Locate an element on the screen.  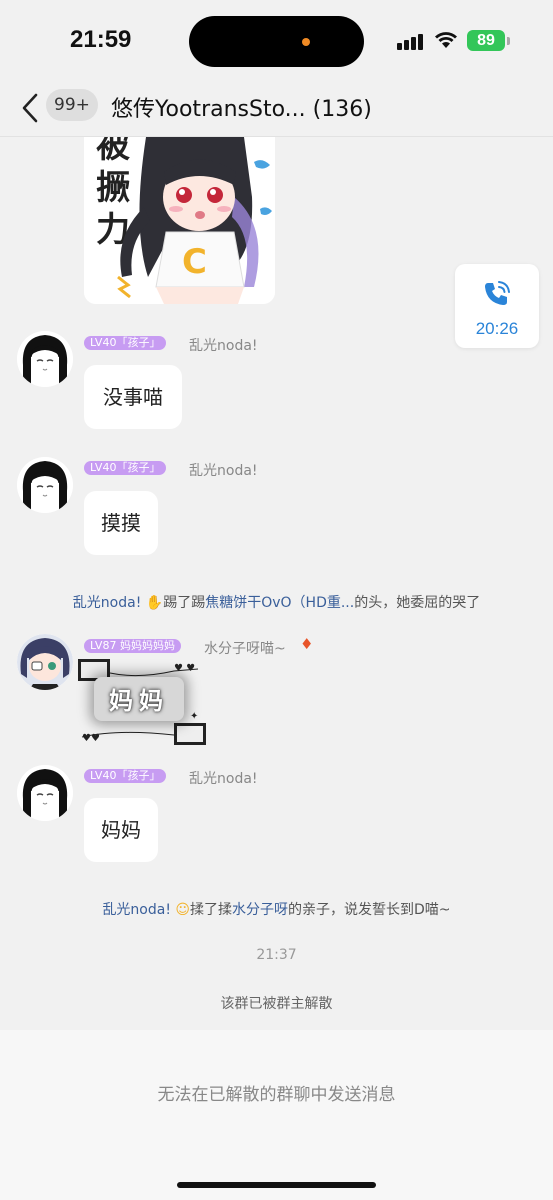
cannot-send-notice: 无法在已解散的群聊中发送消息 is located at coordinates (276, 1095).